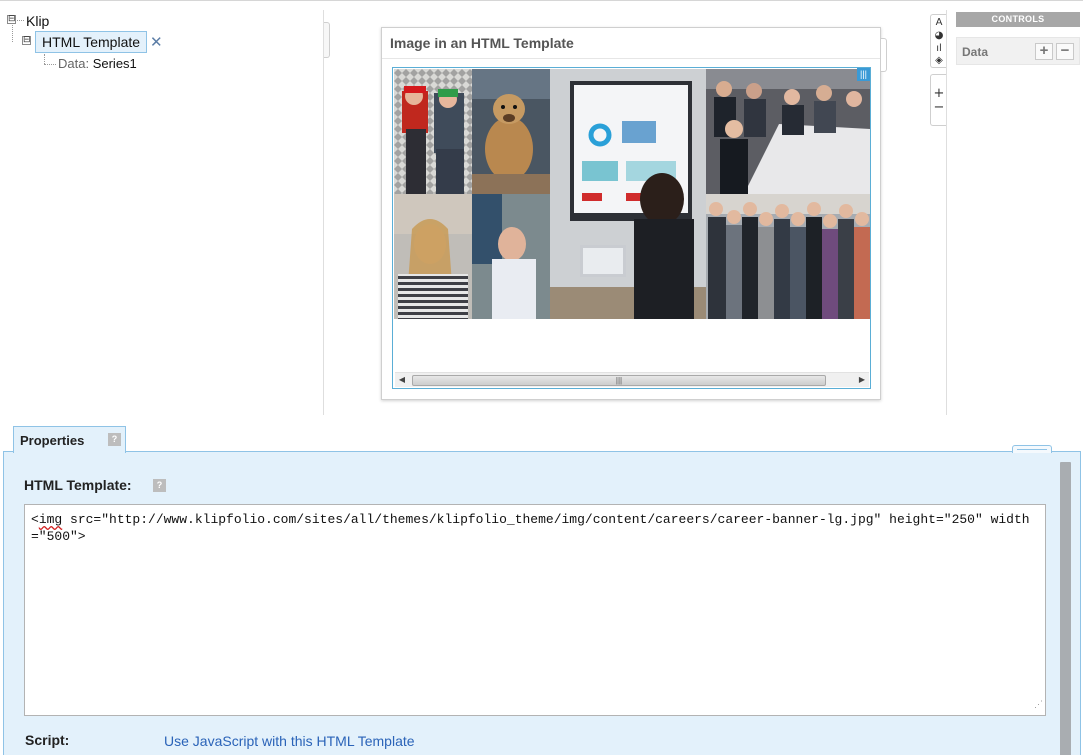 The image size is (1083, 755). I want to click on editor-resize-grip-icon: ⋰, so click(1038, 705).